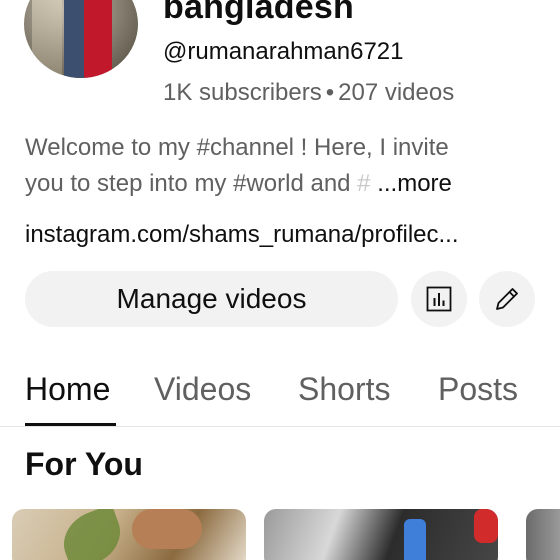 Image resolution: width=560 pixels, height=560 pixels. What do you see at coordinates (67, 389) in the screenshot?
I see `tab-home: Home` at bounding box center [67, 389].